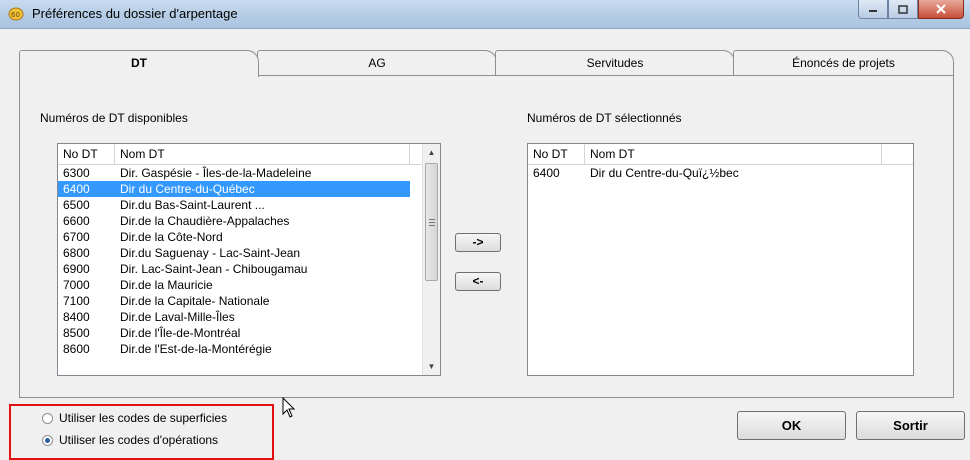 This screenshot has width=970, height=460. Describe the element at coordinates (76, 317) in the screenshot. I see `cell-no-dt: 8400` at that location.